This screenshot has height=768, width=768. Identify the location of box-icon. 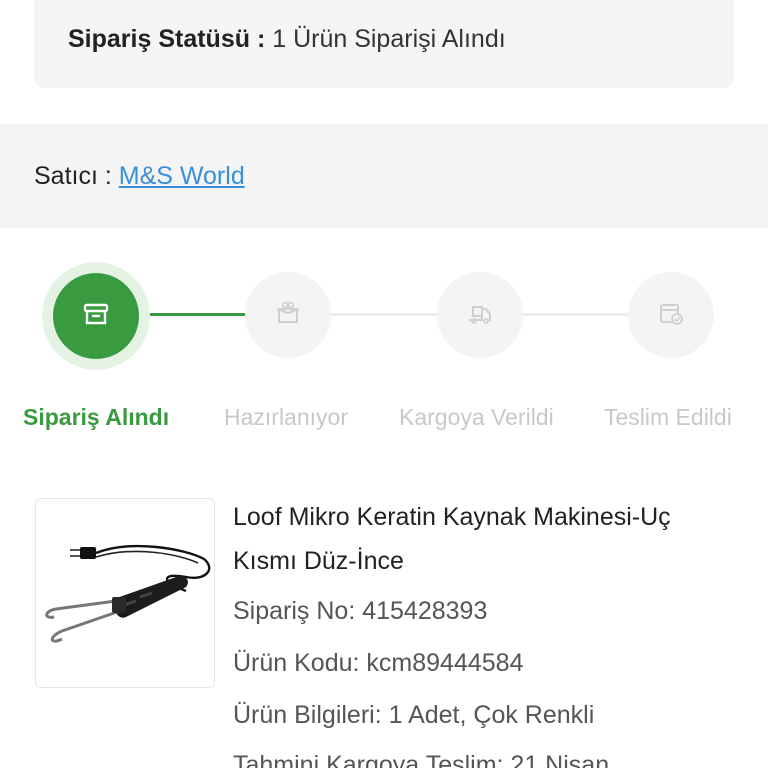
(96, 316).